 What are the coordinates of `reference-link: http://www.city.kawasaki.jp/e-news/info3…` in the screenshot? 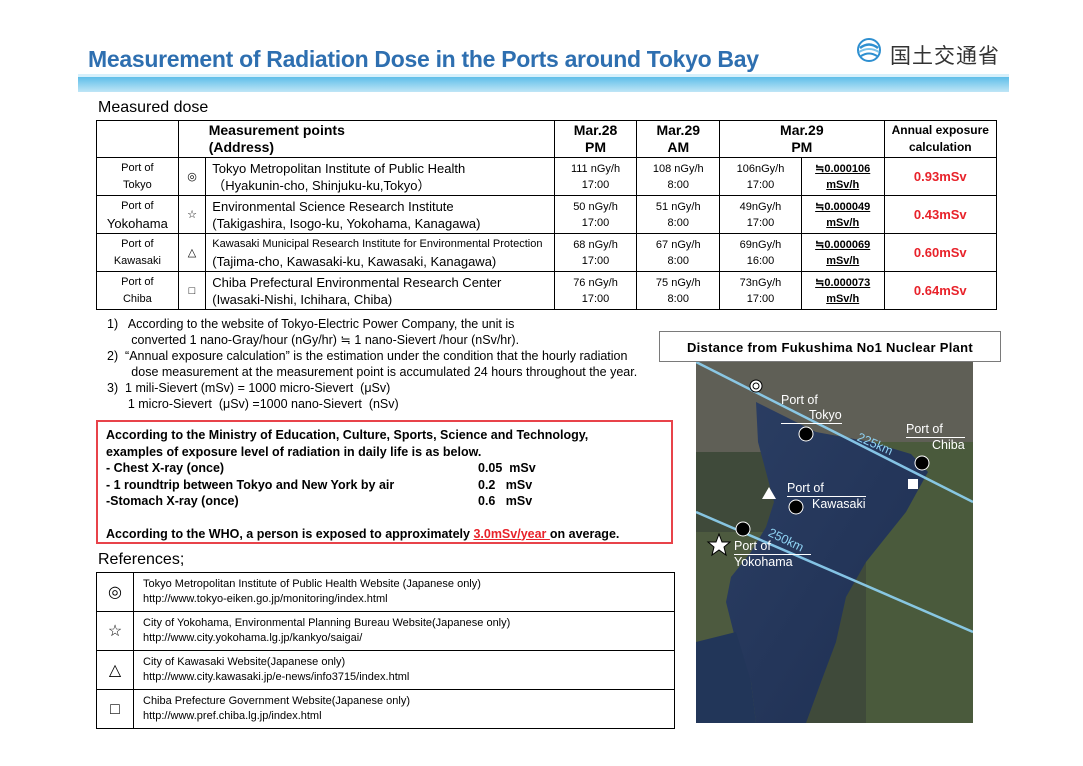 It's located at (408, 677).